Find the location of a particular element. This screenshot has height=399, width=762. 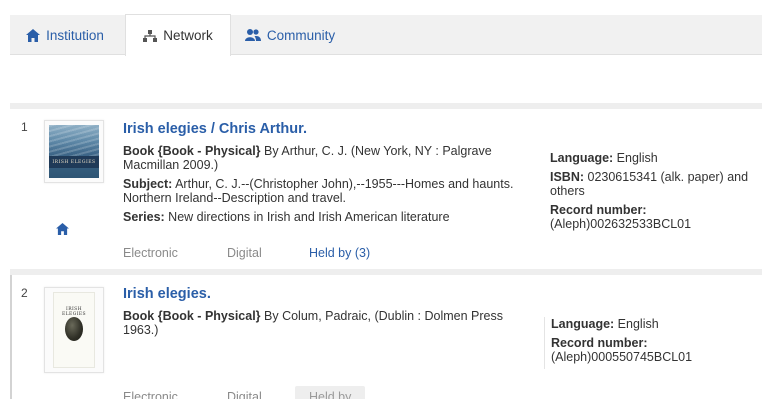

digital-link: Digital is located at coordinates (268, 253).